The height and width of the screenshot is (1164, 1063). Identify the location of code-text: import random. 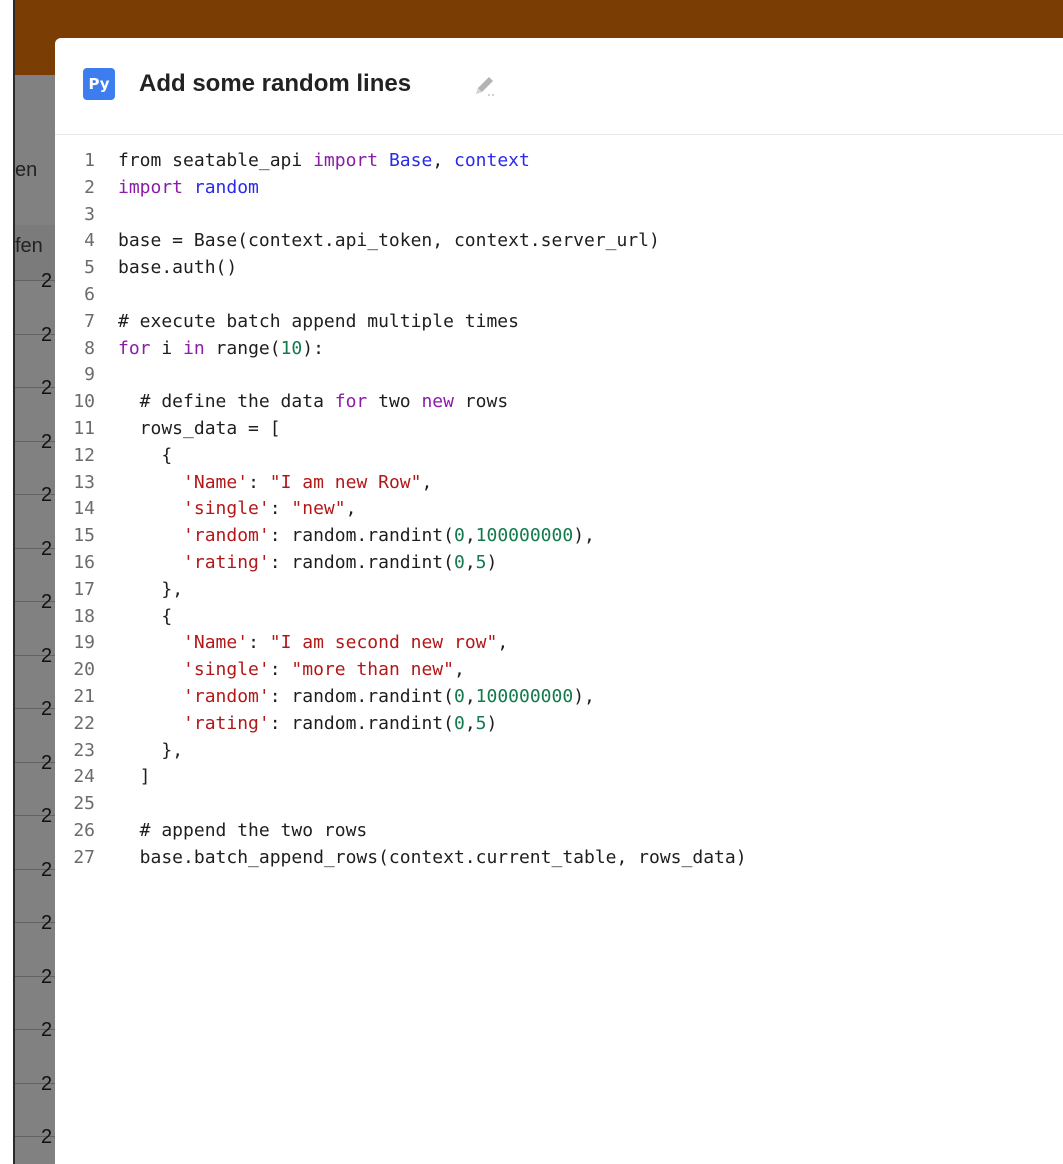
(188, 188).